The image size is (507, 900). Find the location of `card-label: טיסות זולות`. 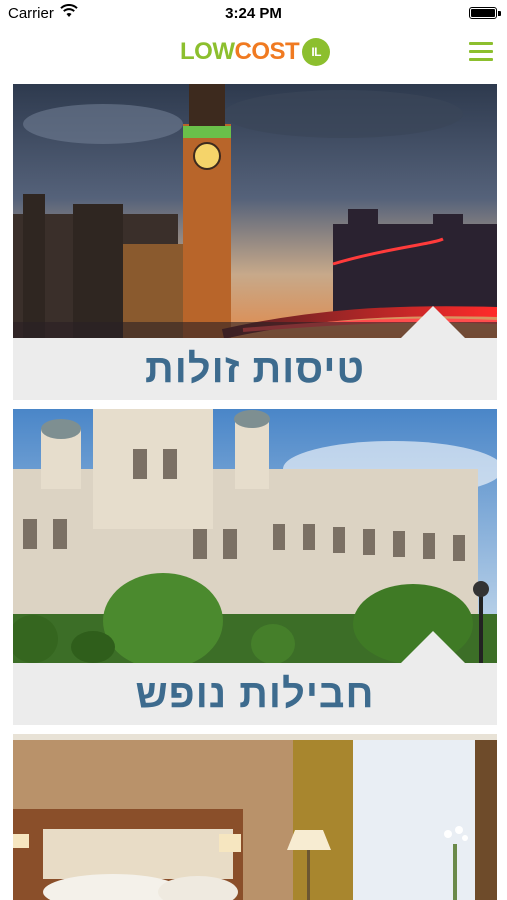

card-label: טיסות זולות is located at coordinates (255, 369).